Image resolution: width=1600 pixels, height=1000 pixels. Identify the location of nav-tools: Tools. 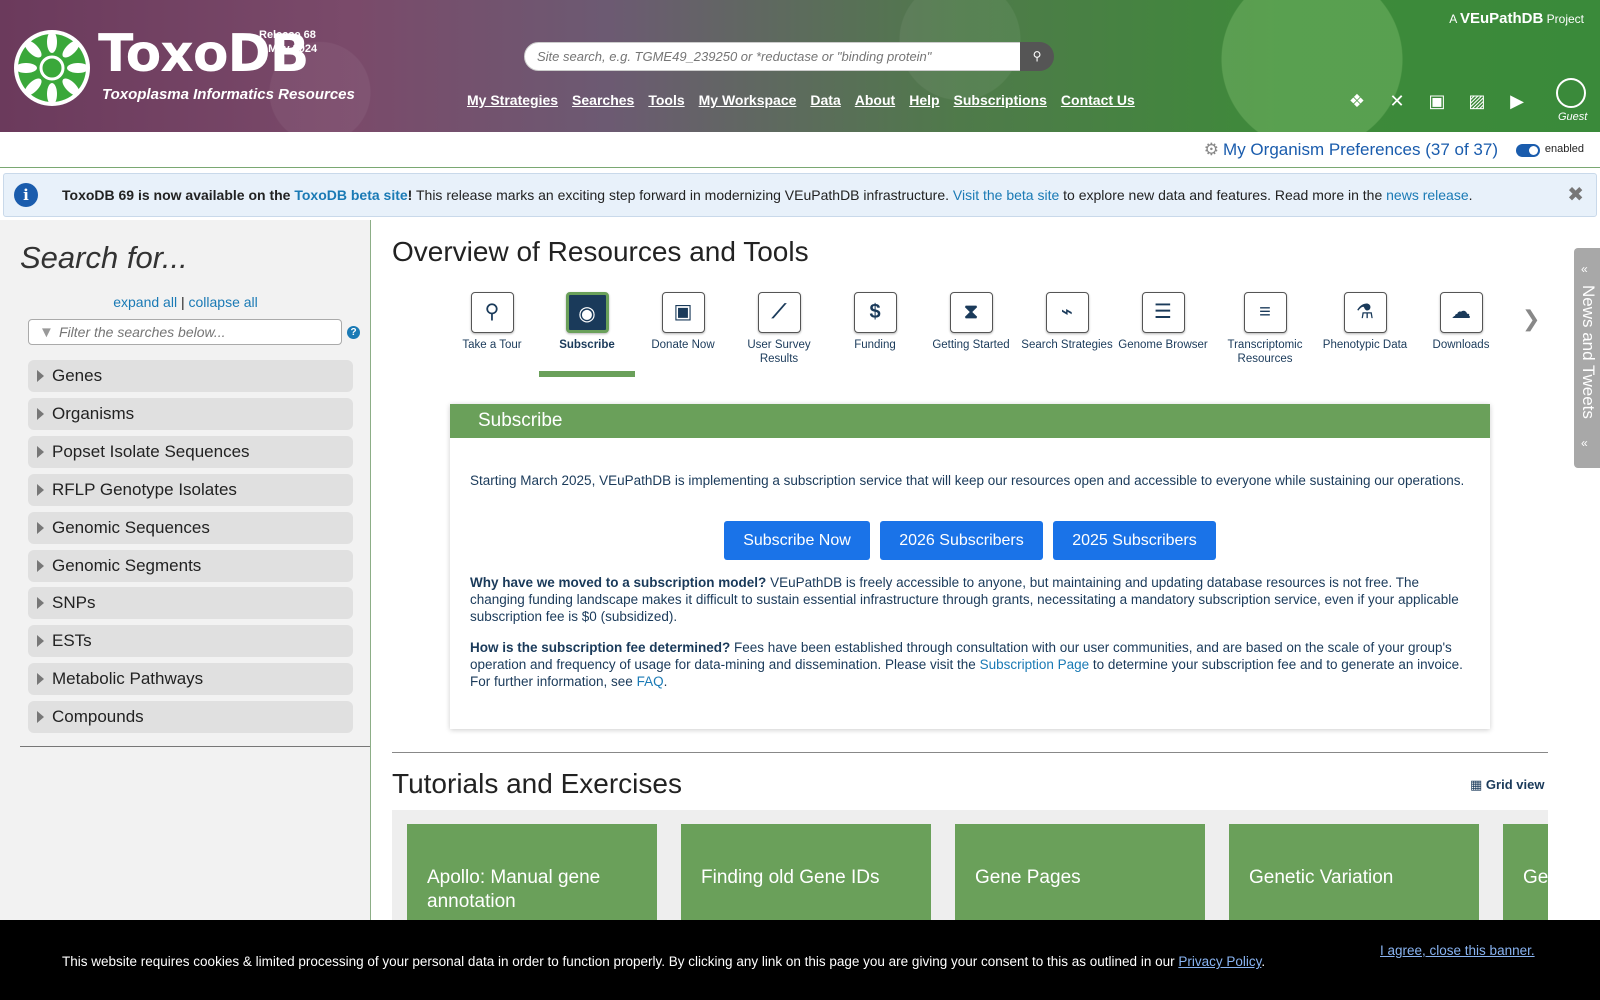
(666, 100).